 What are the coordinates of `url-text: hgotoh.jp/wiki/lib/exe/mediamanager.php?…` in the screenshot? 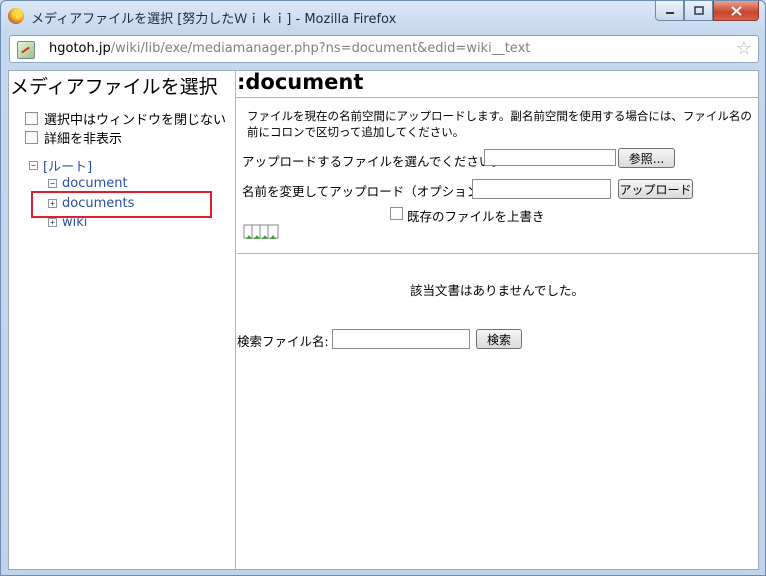 It's located at (289, 48).